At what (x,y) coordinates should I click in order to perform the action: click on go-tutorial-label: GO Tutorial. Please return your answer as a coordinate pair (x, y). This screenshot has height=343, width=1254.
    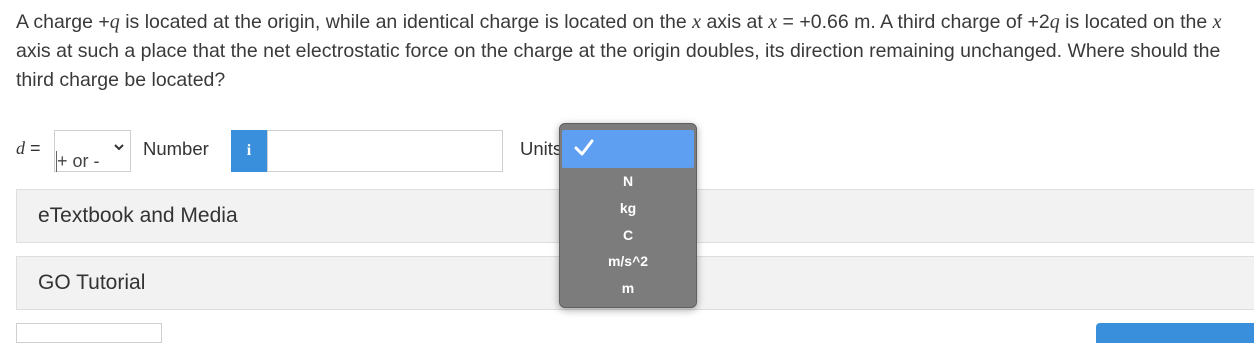
    Looking at the image, I should click on (92, 282).